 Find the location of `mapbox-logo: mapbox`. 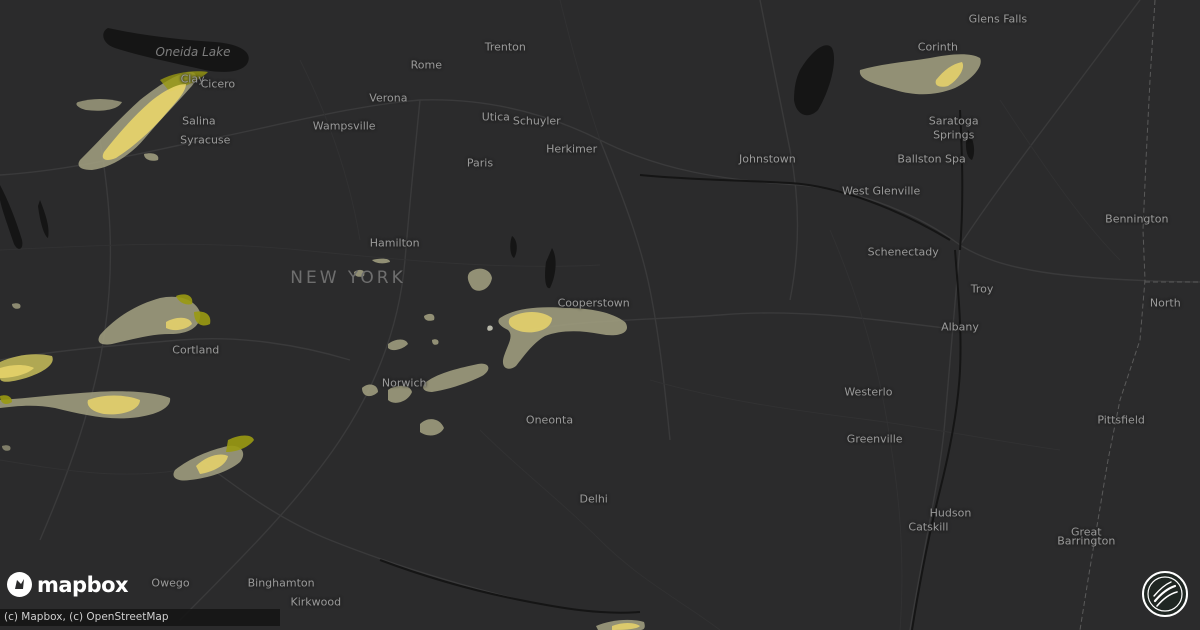

mapbox-logo: mapbox is located at coordinates (67, 584).